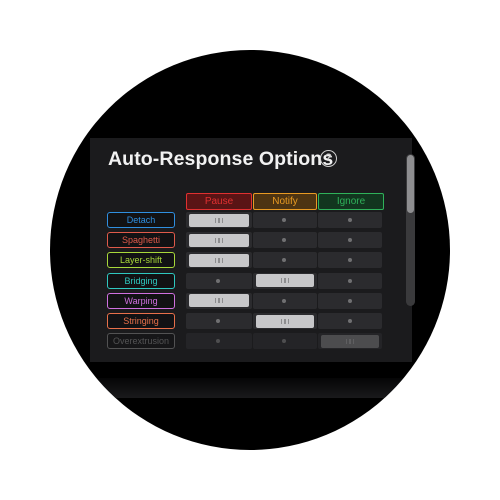 This screenshot has width=500, height=500. I want to click on row-label-detach: Detach, so click(141, 220).